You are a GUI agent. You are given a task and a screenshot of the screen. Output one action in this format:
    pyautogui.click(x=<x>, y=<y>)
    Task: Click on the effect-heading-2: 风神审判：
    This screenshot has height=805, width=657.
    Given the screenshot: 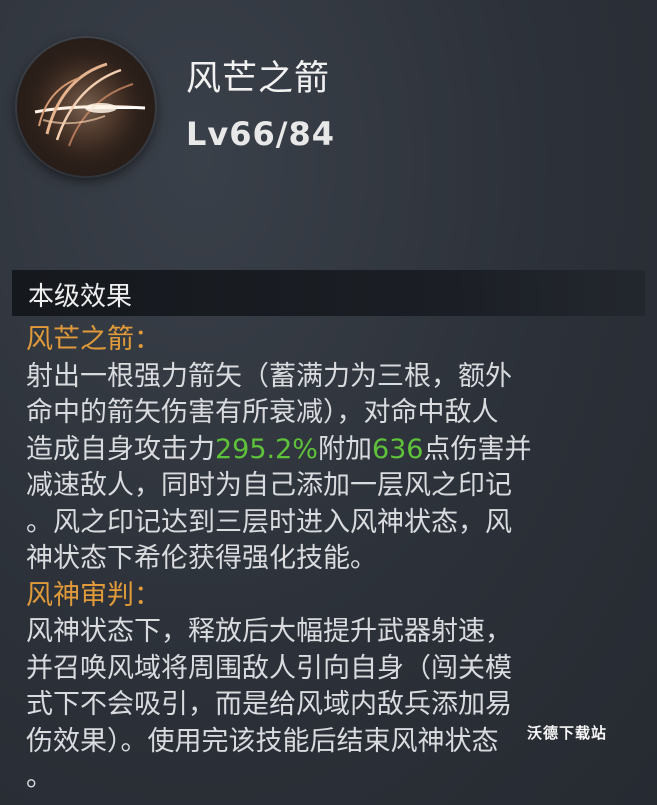 What is the action you would take?
    pyautogui.click(x=93, y=595)
    